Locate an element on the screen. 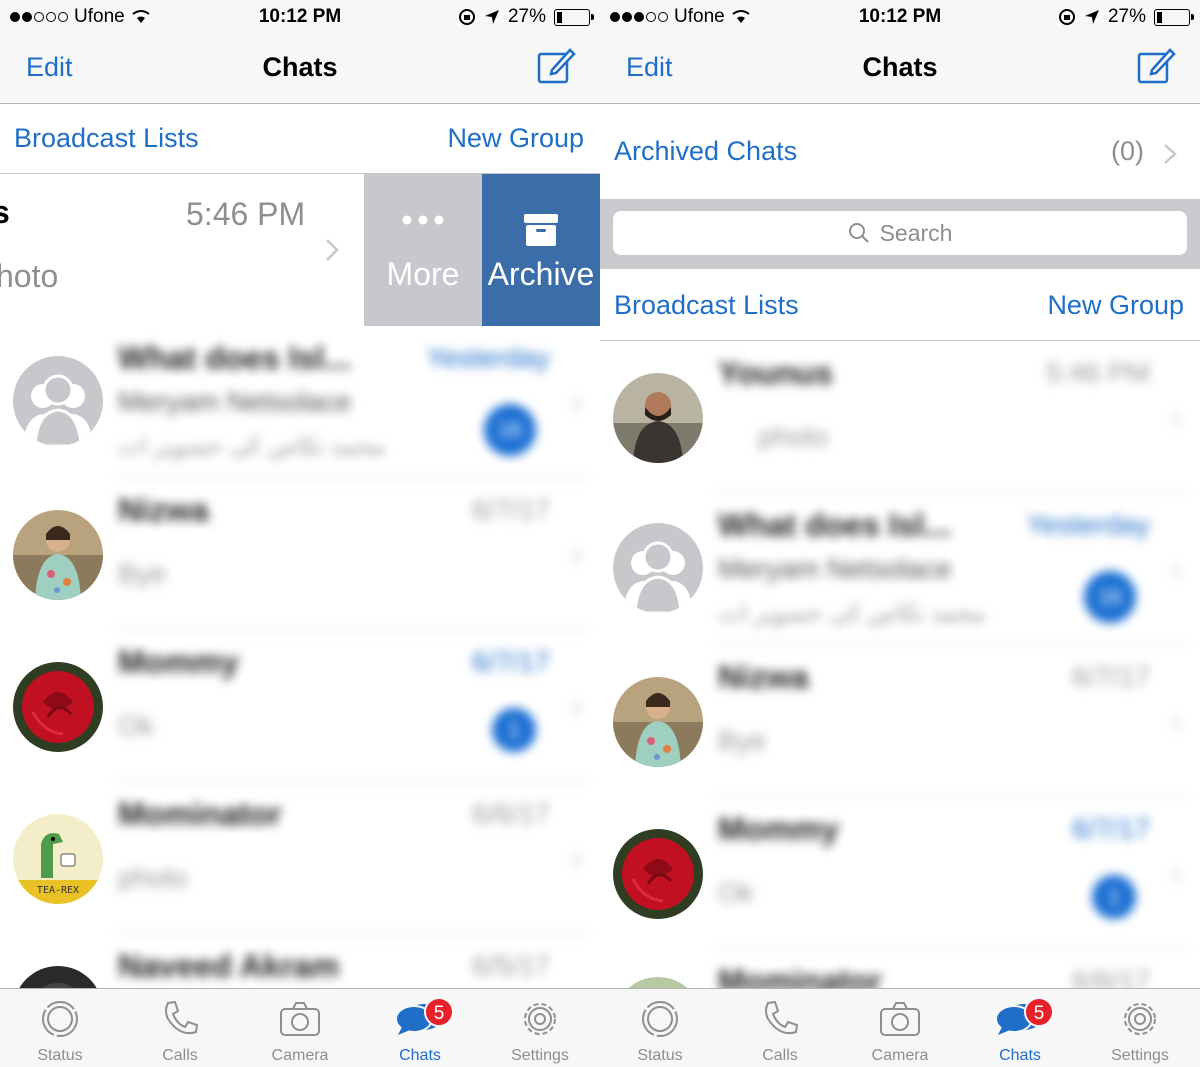 This screenshot has width=1200, height=1067. archived-count: (0) is located at coordinates (1127, 151).